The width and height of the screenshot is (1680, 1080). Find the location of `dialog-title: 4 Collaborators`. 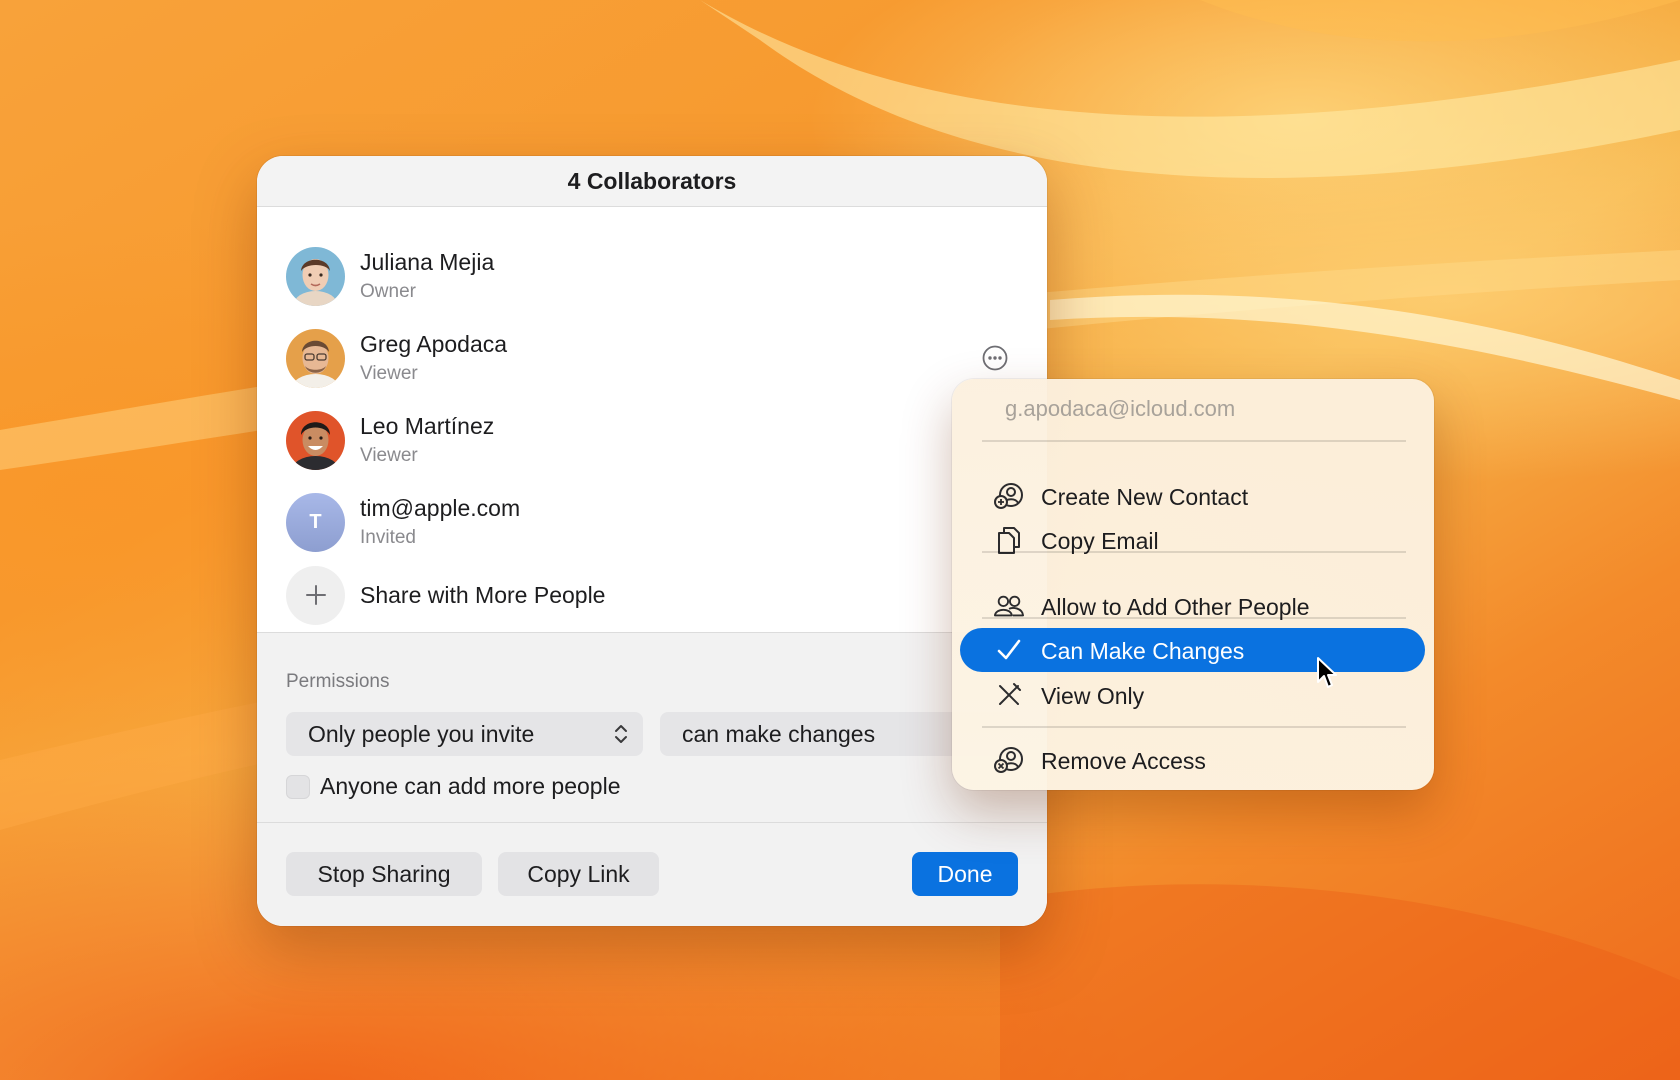

dialog-title: 4 Collaborators is located at coordinates (652, 180).